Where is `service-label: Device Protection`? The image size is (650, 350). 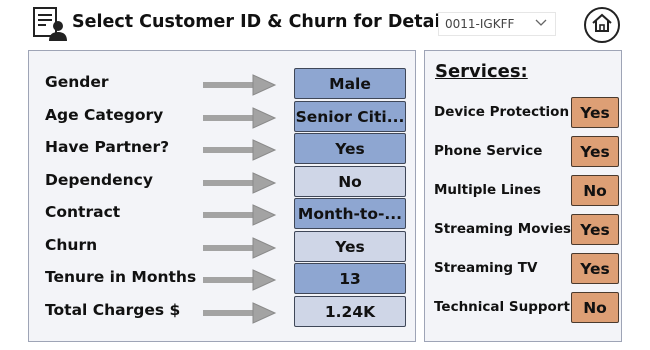 service-label: Device Protection is located at coordinates (502, 112).